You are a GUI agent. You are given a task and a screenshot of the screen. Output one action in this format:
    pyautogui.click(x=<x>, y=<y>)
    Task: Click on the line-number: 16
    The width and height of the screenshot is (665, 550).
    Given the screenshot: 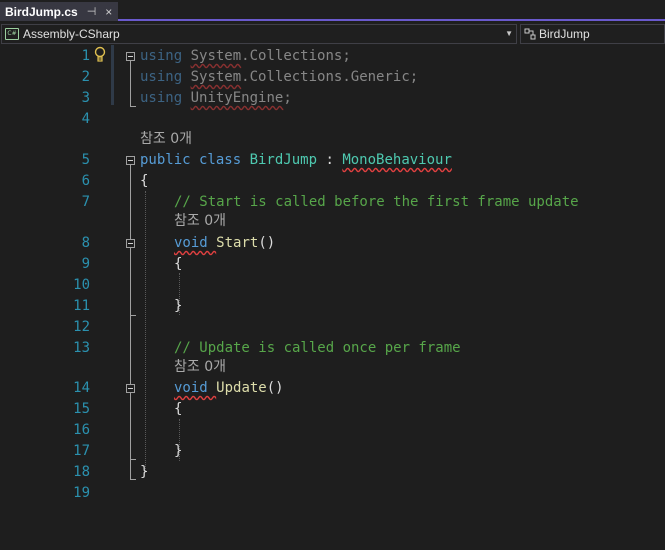 What is the action you would take?
    pyautogui.click(x=81, y=430)
    